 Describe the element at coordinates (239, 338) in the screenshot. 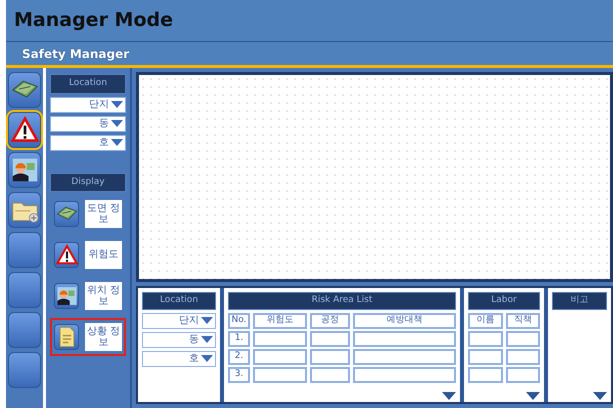

I see `row-number: 1.` at that location.